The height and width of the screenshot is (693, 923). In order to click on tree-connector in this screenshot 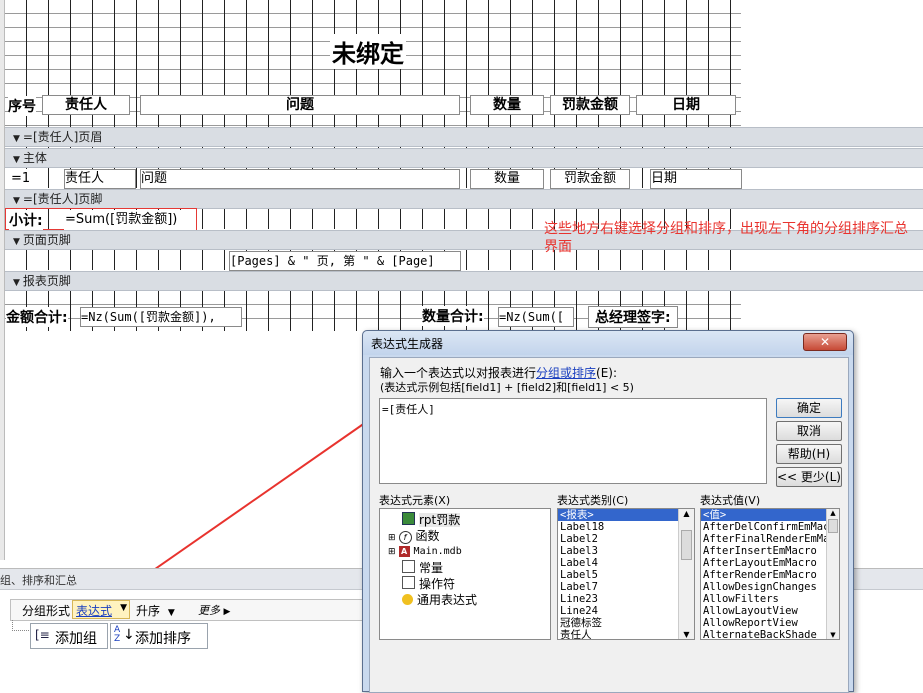, I will do `click(20, 625)`.